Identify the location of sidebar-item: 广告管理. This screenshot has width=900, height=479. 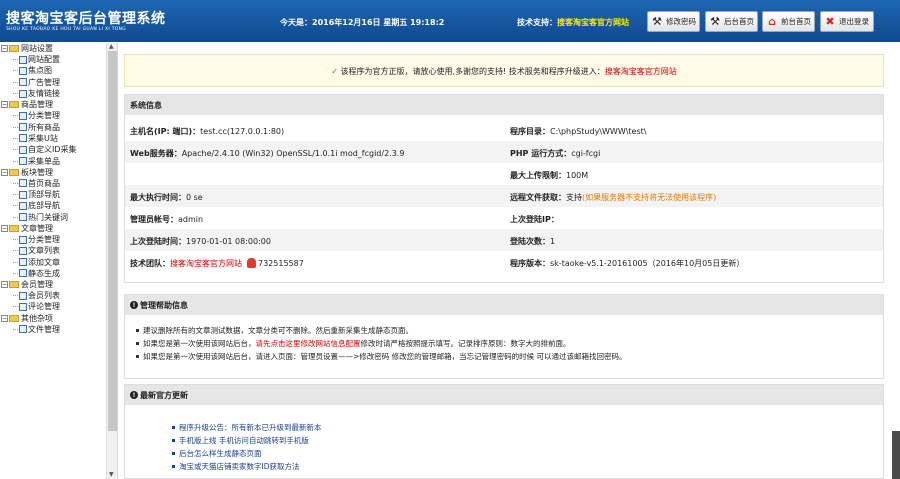
(58, 82).